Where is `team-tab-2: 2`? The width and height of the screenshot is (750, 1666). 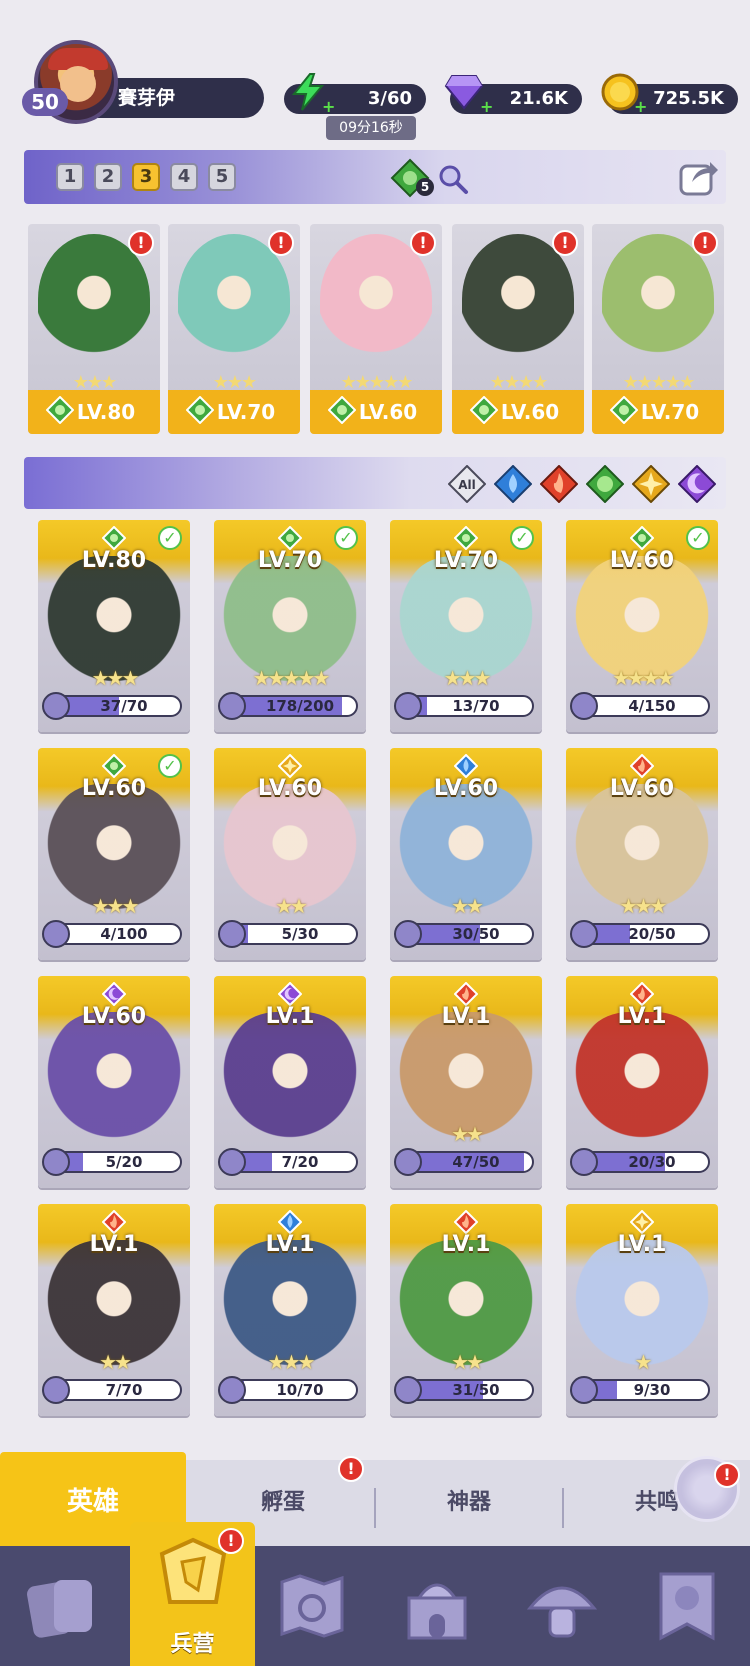
team-tab-2: 2 is located at coordinates (108, 177).